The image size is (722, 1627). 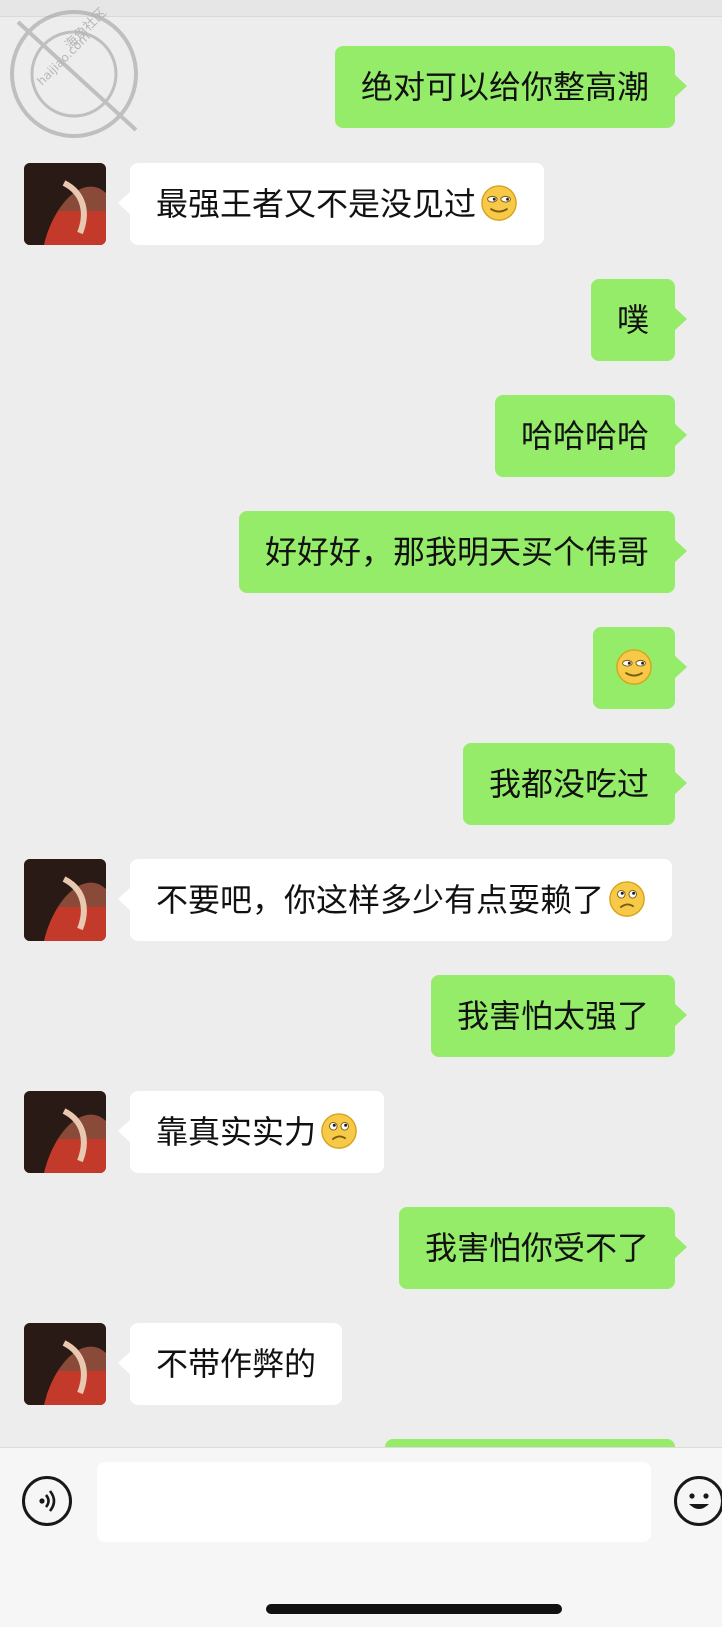 I want to click on message-text: 我都没吃过, so click(x=568, y=784).